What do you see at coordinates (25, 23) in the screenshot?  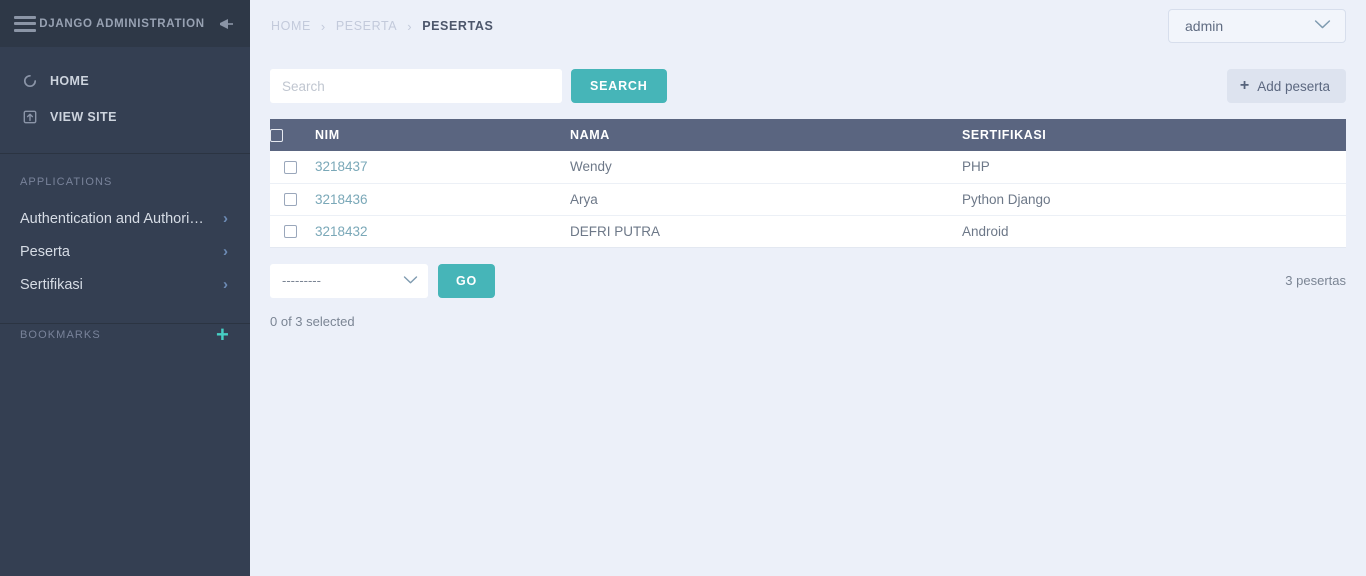 I see `hamburger-icon` at bounding box center [25, 23].